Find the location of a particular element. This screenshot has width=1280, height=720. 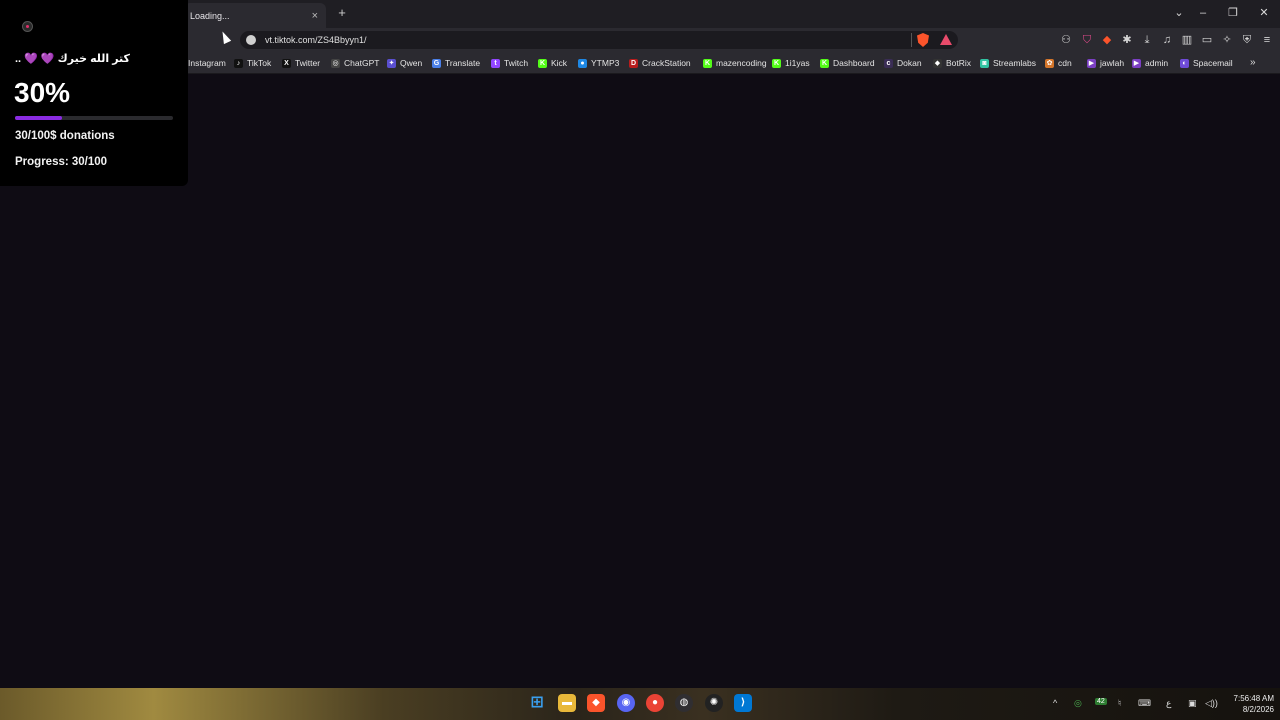

bookmark-spacemail: ◐ Spacemail is located at coordinates (1206, 63).